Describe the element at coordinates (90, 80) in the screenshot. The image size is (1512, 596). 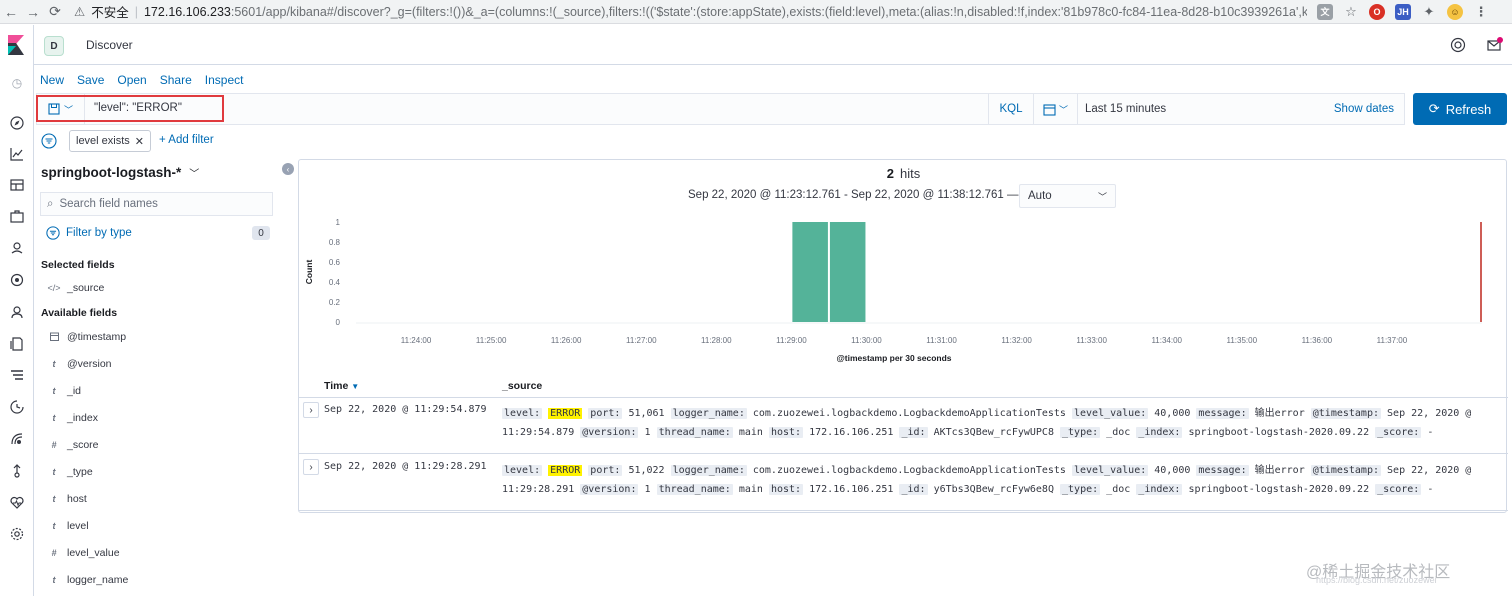
I see `menu-save: Save` at that location.